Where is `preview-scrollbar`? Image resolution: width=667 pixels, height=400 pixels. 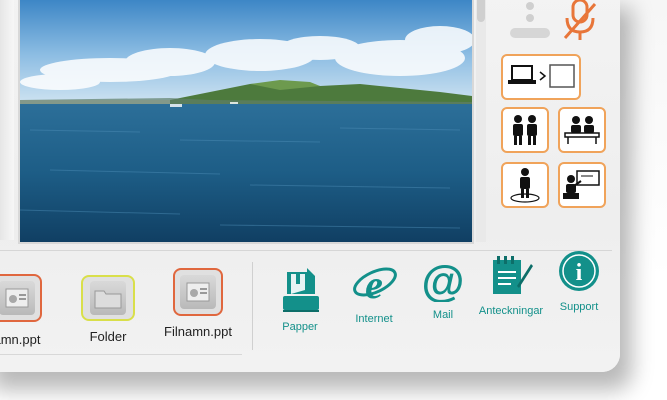
preview-scrollbar is located at coordinates (481, 121).